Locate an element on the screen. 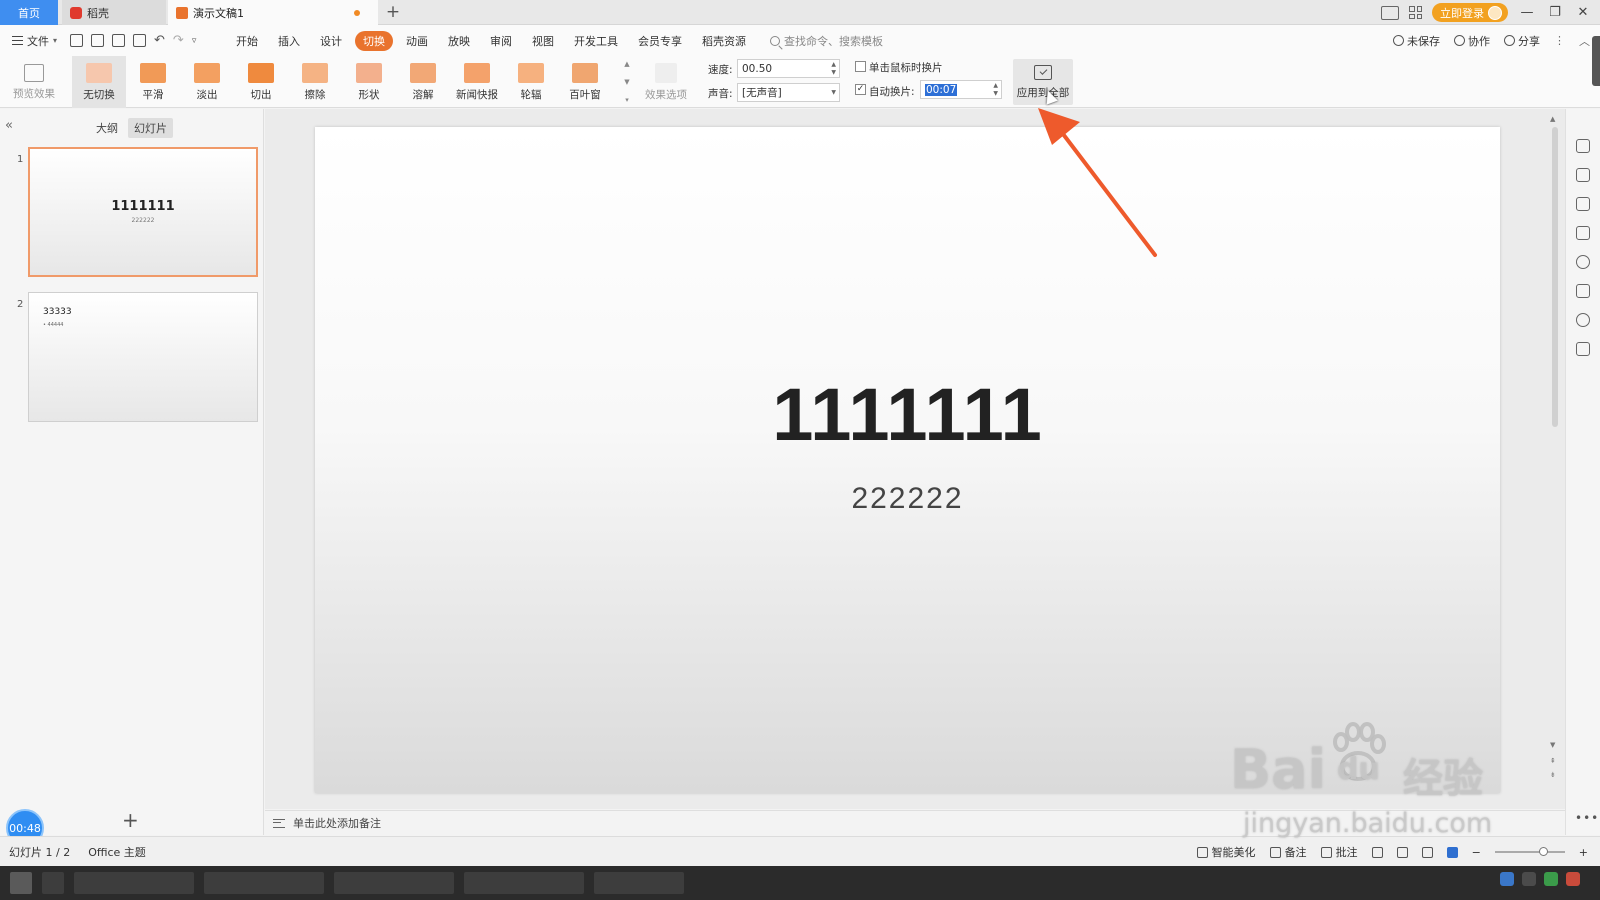  slide-thumbnail-2: 33333 • 44444 is located at coordinates (143, 357).